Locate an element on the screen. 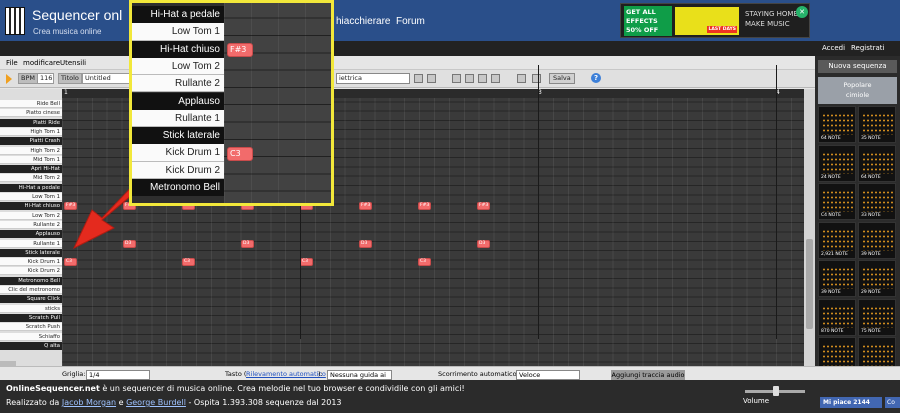 The image size is (900, 413). instrument-label: Low Tom 1 is located at coordinates (31, 197).